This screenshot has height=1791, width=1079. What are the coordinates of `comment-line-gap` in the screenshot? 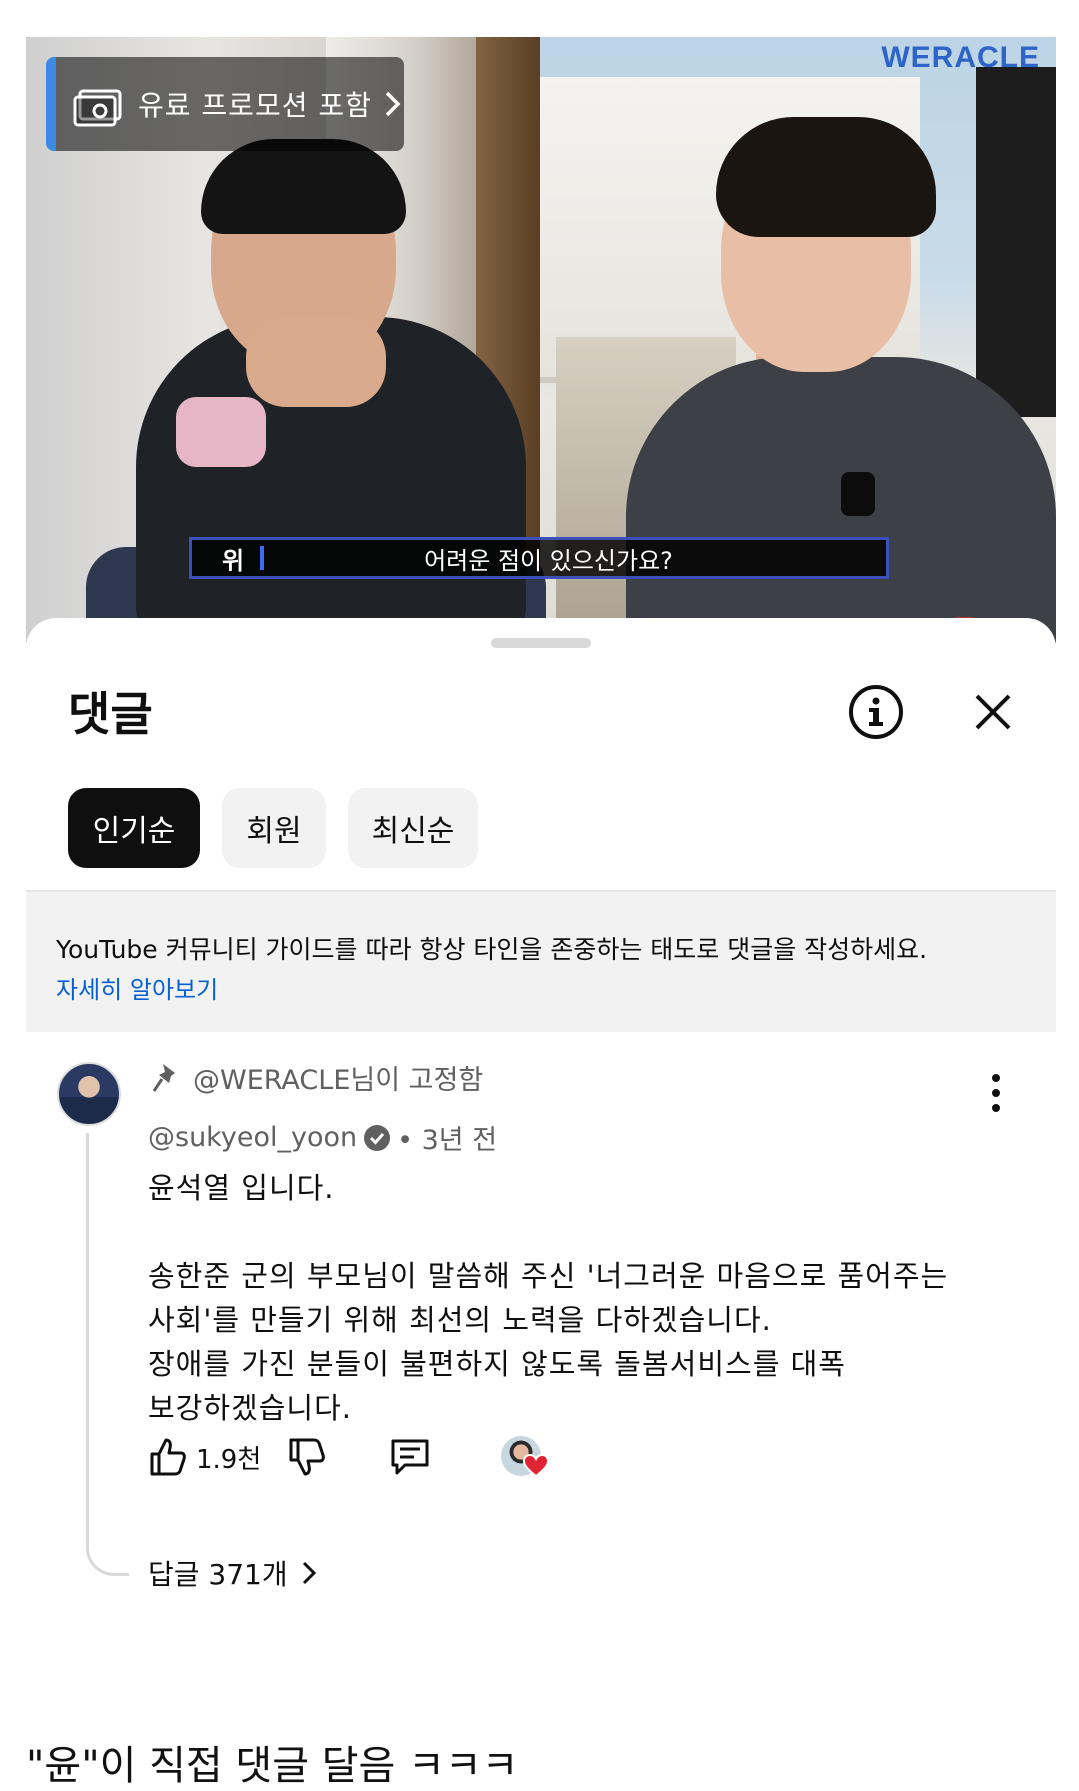 It's located at (583, 1232).